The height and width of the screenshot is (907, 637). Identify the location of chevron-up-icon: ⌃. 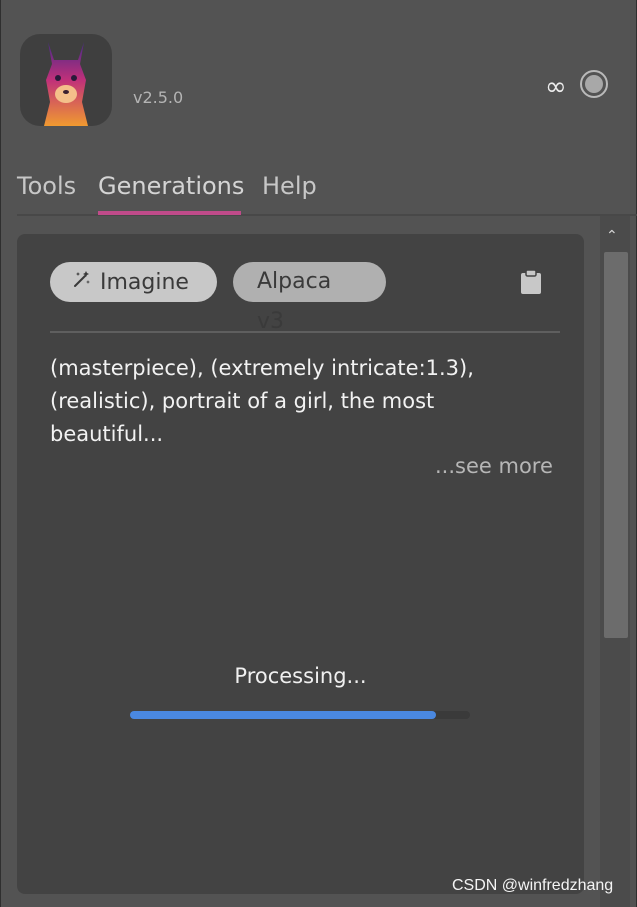
(612, 236).